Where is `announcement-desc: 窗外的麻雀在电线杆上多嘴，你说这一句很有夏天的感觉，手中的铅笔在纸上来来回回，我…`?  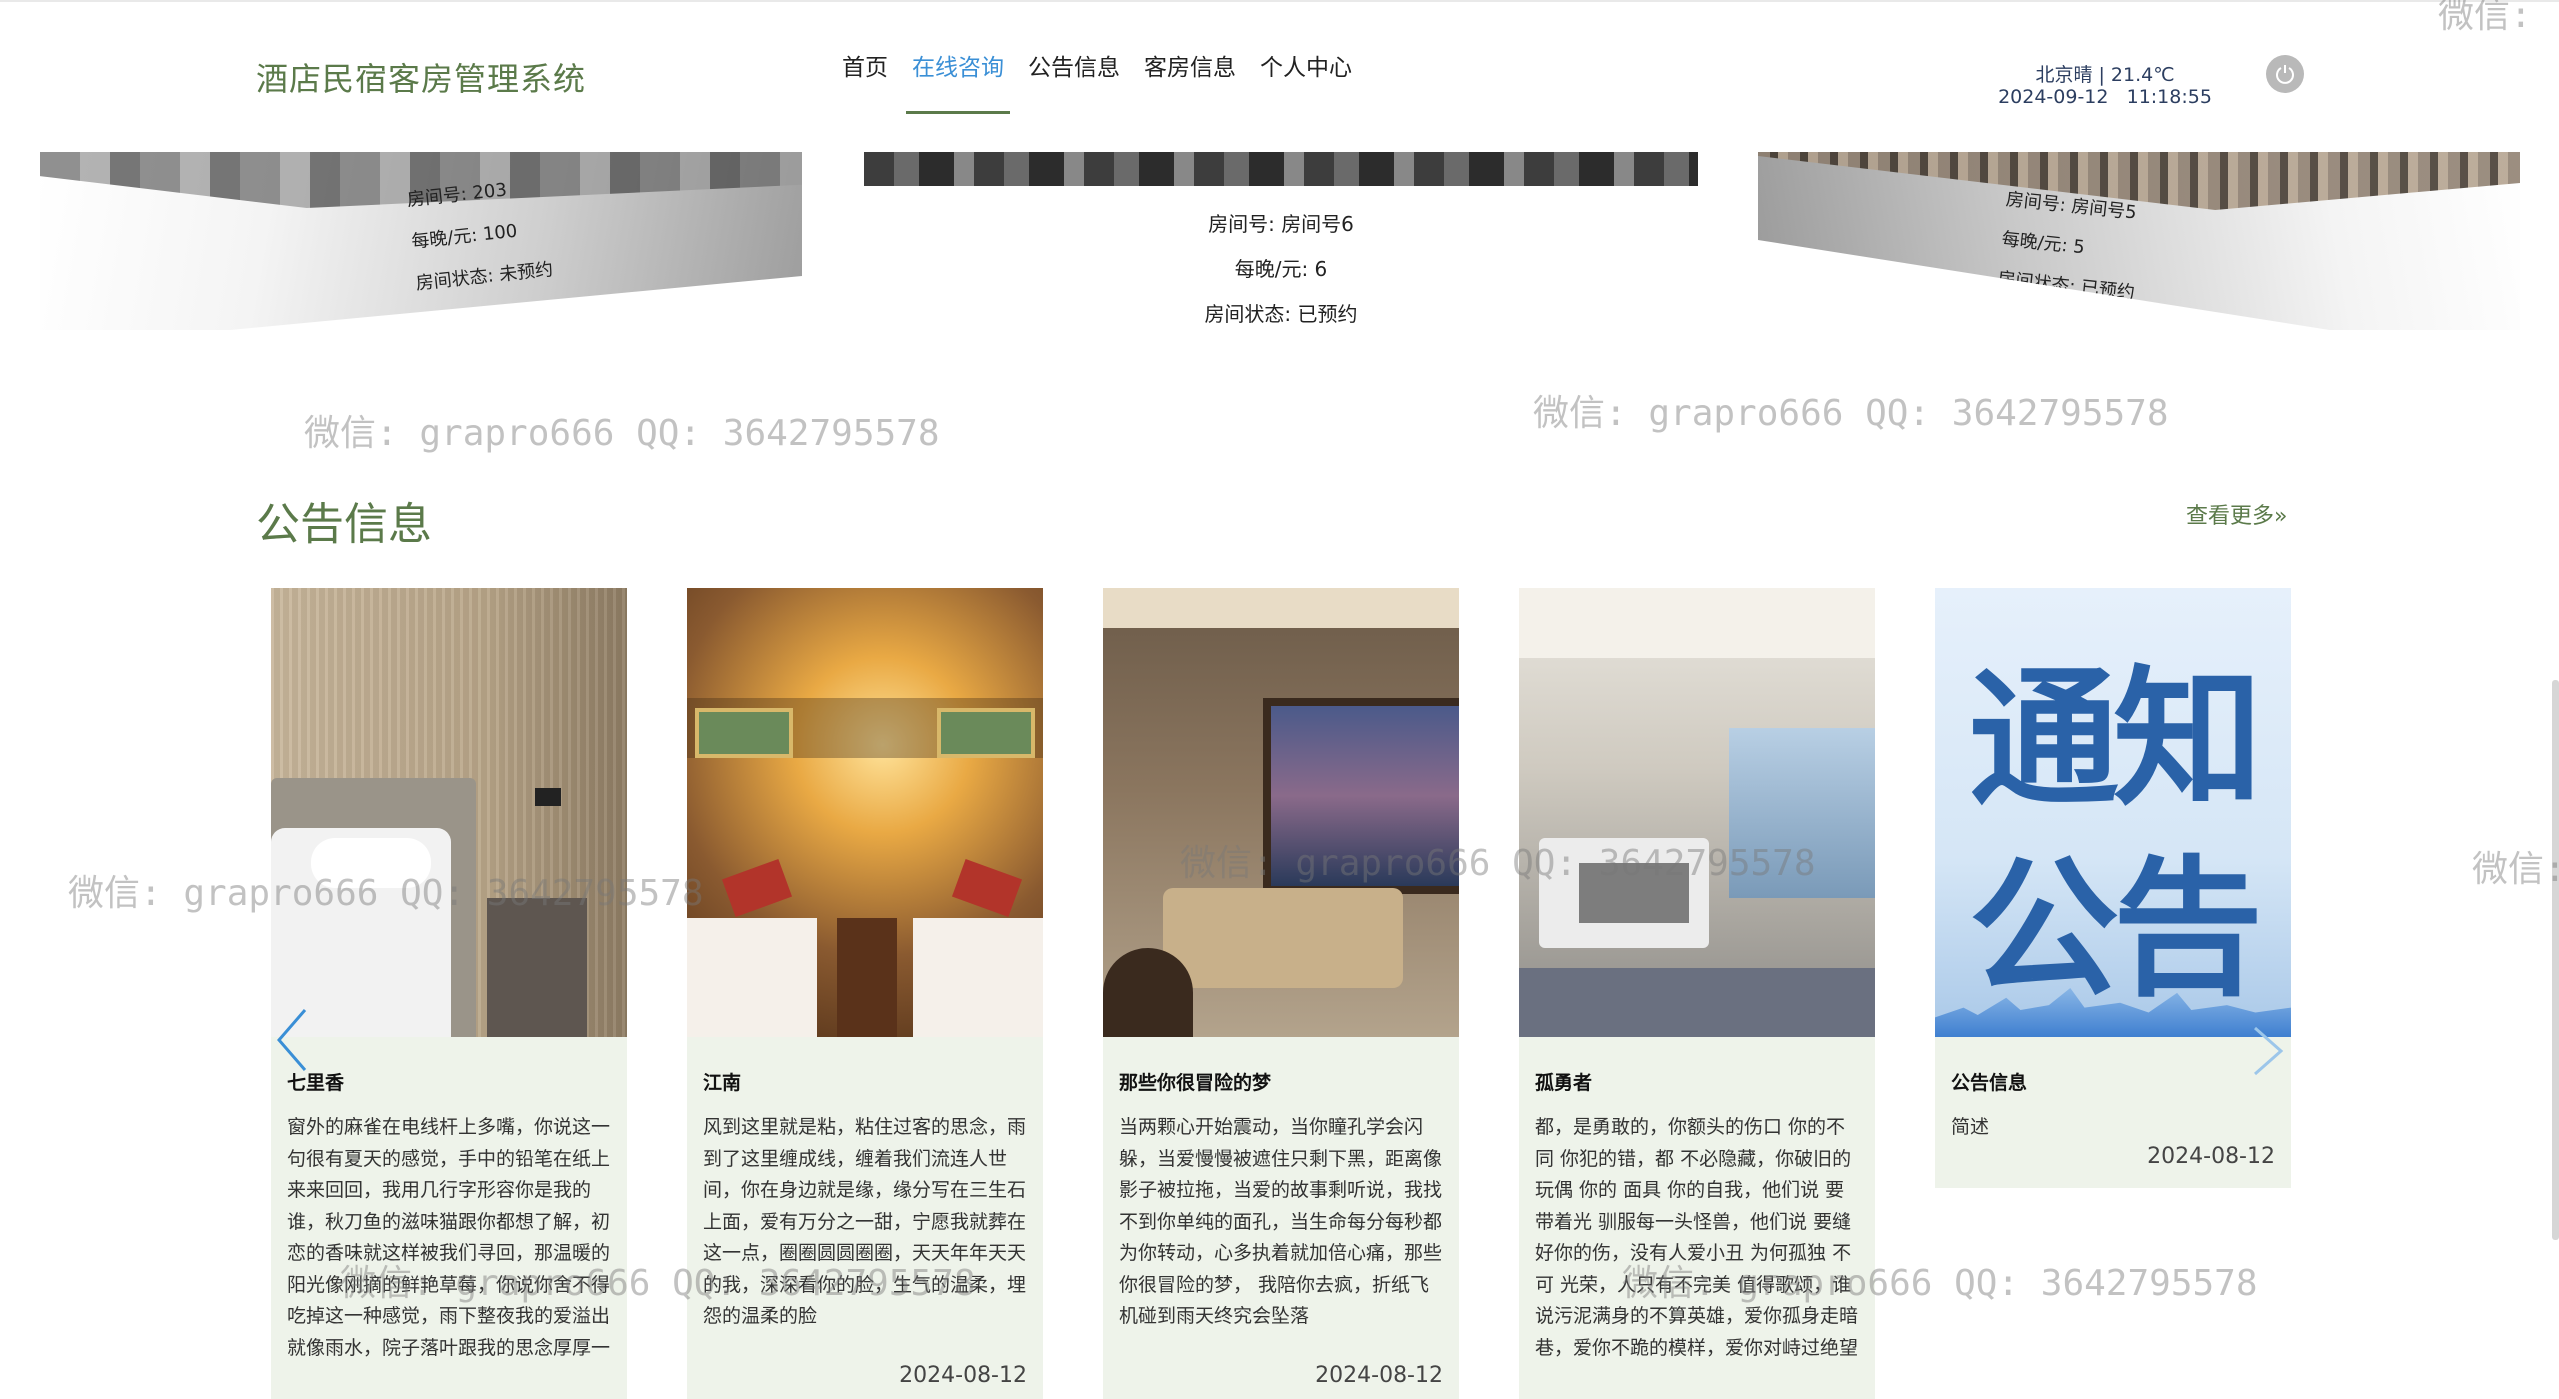
announcement-desc: 窗外的麻雀在电线杆上多嘴，你说这一句很有夏天的感觉，手中的铅笔在纸上来来回回，我… is located at coordinates (449, 1237).